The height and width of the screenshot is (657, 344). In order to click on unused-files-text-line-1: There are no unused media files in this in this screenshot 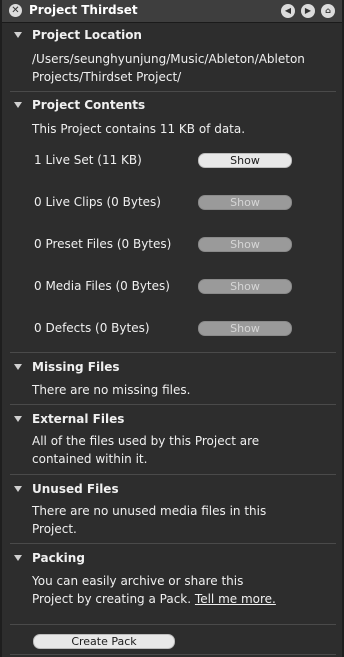, I will do `click(149, 511)`.